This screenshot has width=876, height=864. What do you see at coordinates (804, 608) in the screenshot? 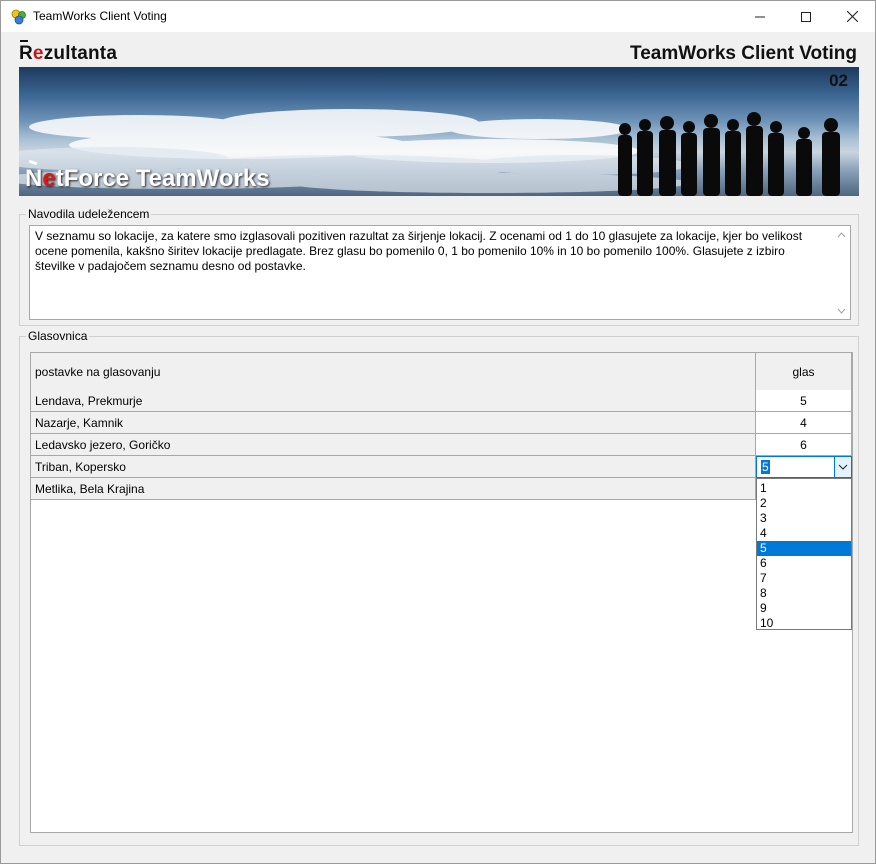
I see `dropdown-option: 9` at bounding box center [804, 608].